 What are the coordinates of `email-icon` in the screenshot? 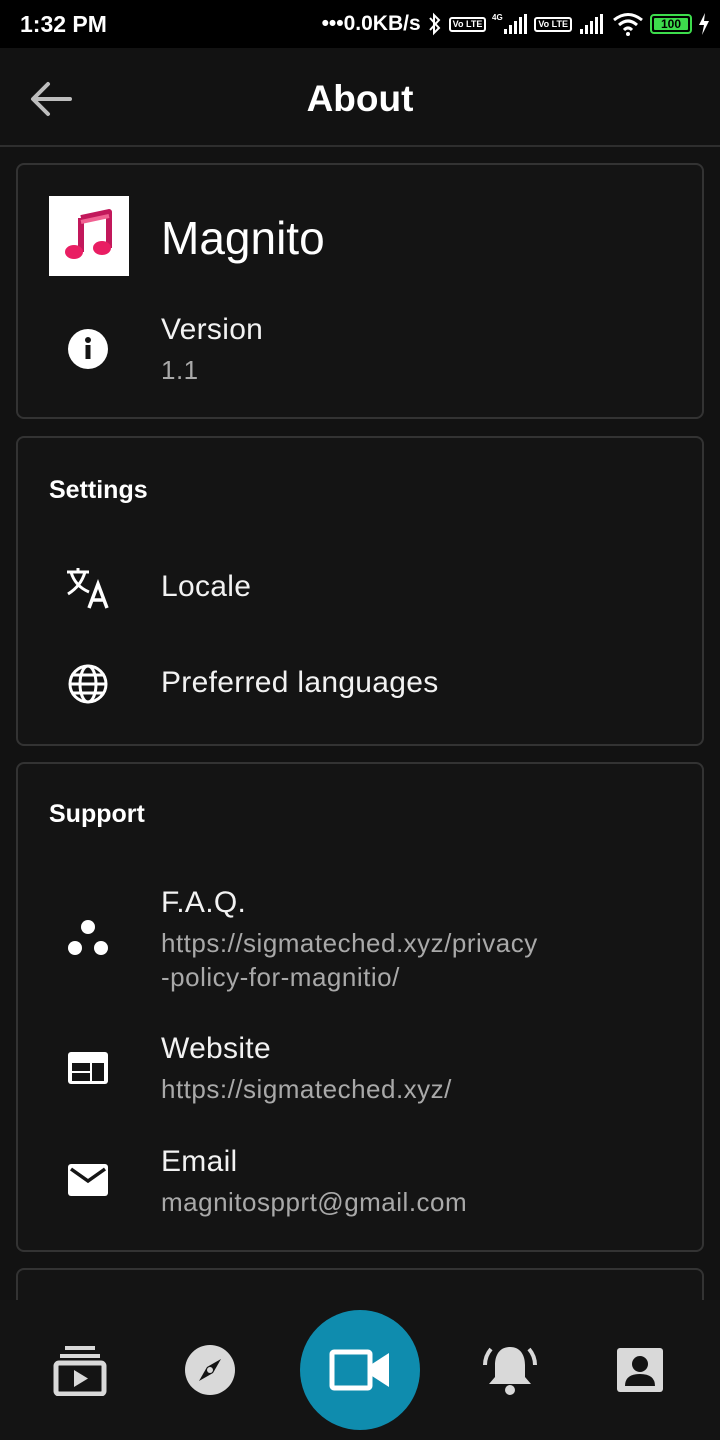 It's located at (88, 1180).